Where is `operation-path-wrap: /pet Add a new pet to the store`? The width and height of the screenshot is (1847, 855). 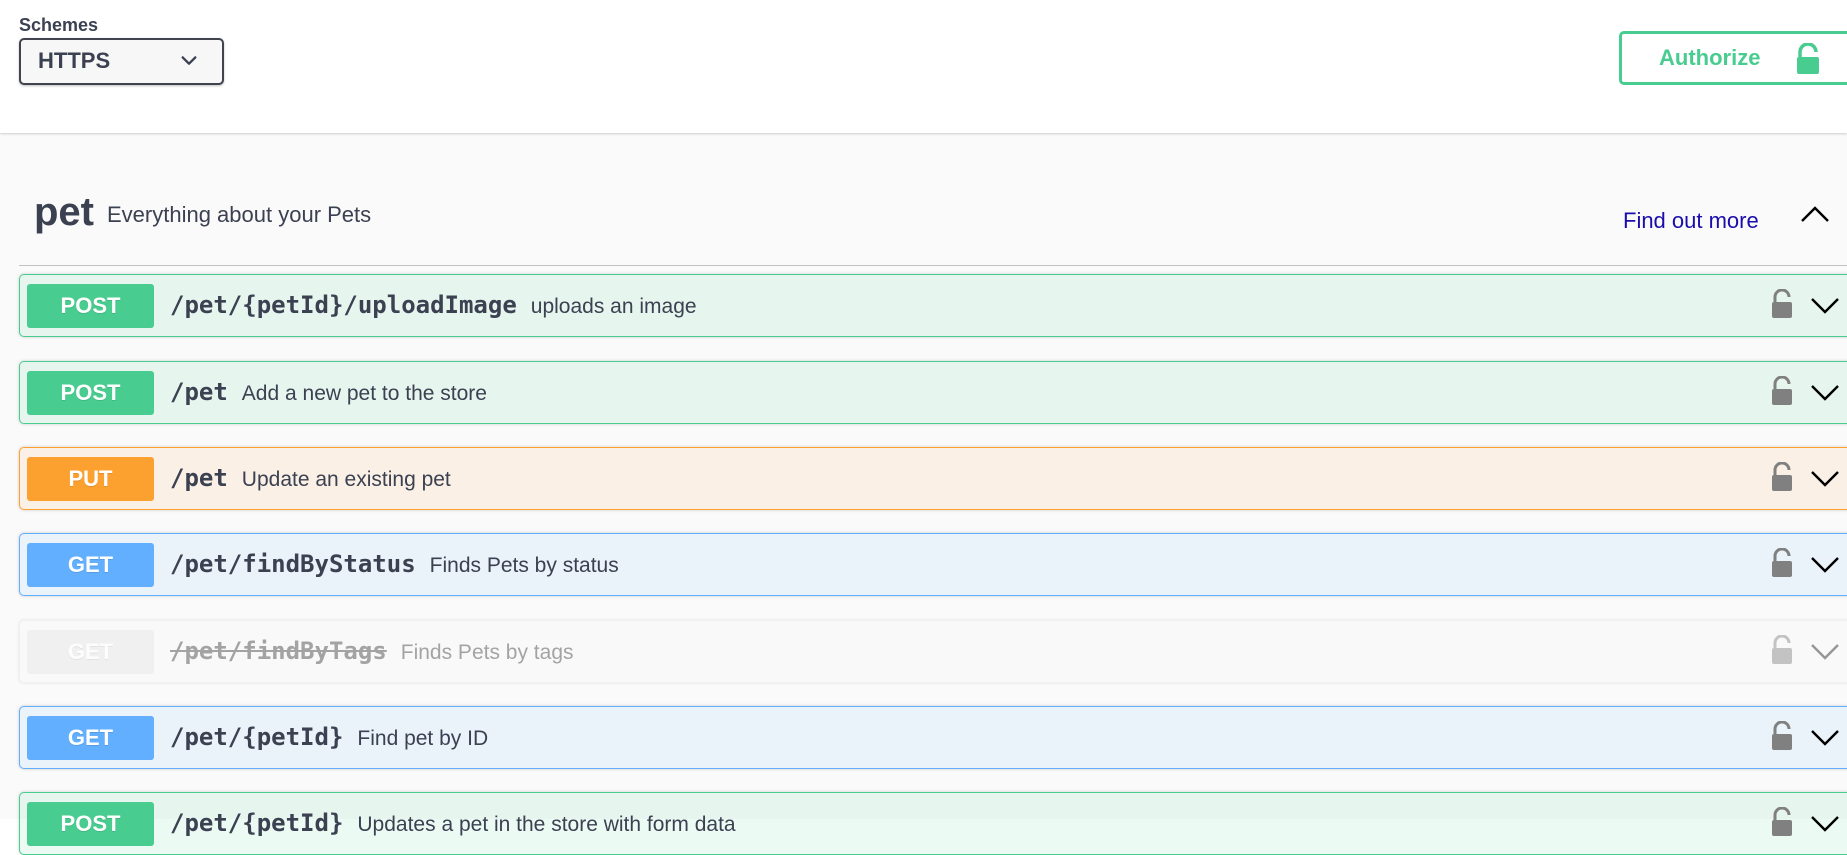
operation-path-wrap: /pet Add a new pet to the store is located at coordinates (328, 392).